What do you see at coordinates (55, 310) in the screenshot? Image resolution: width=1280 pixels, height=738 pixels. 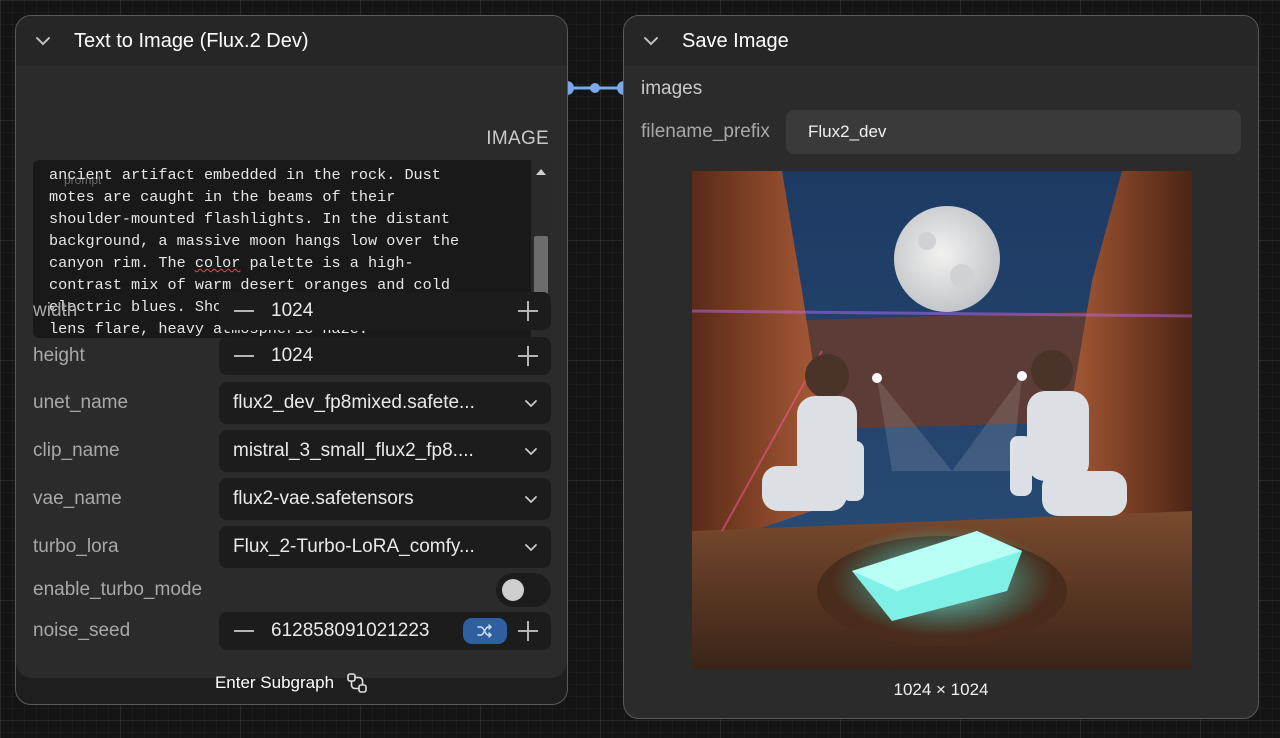 I see `width-label: width` at bounding box center [55, 310].